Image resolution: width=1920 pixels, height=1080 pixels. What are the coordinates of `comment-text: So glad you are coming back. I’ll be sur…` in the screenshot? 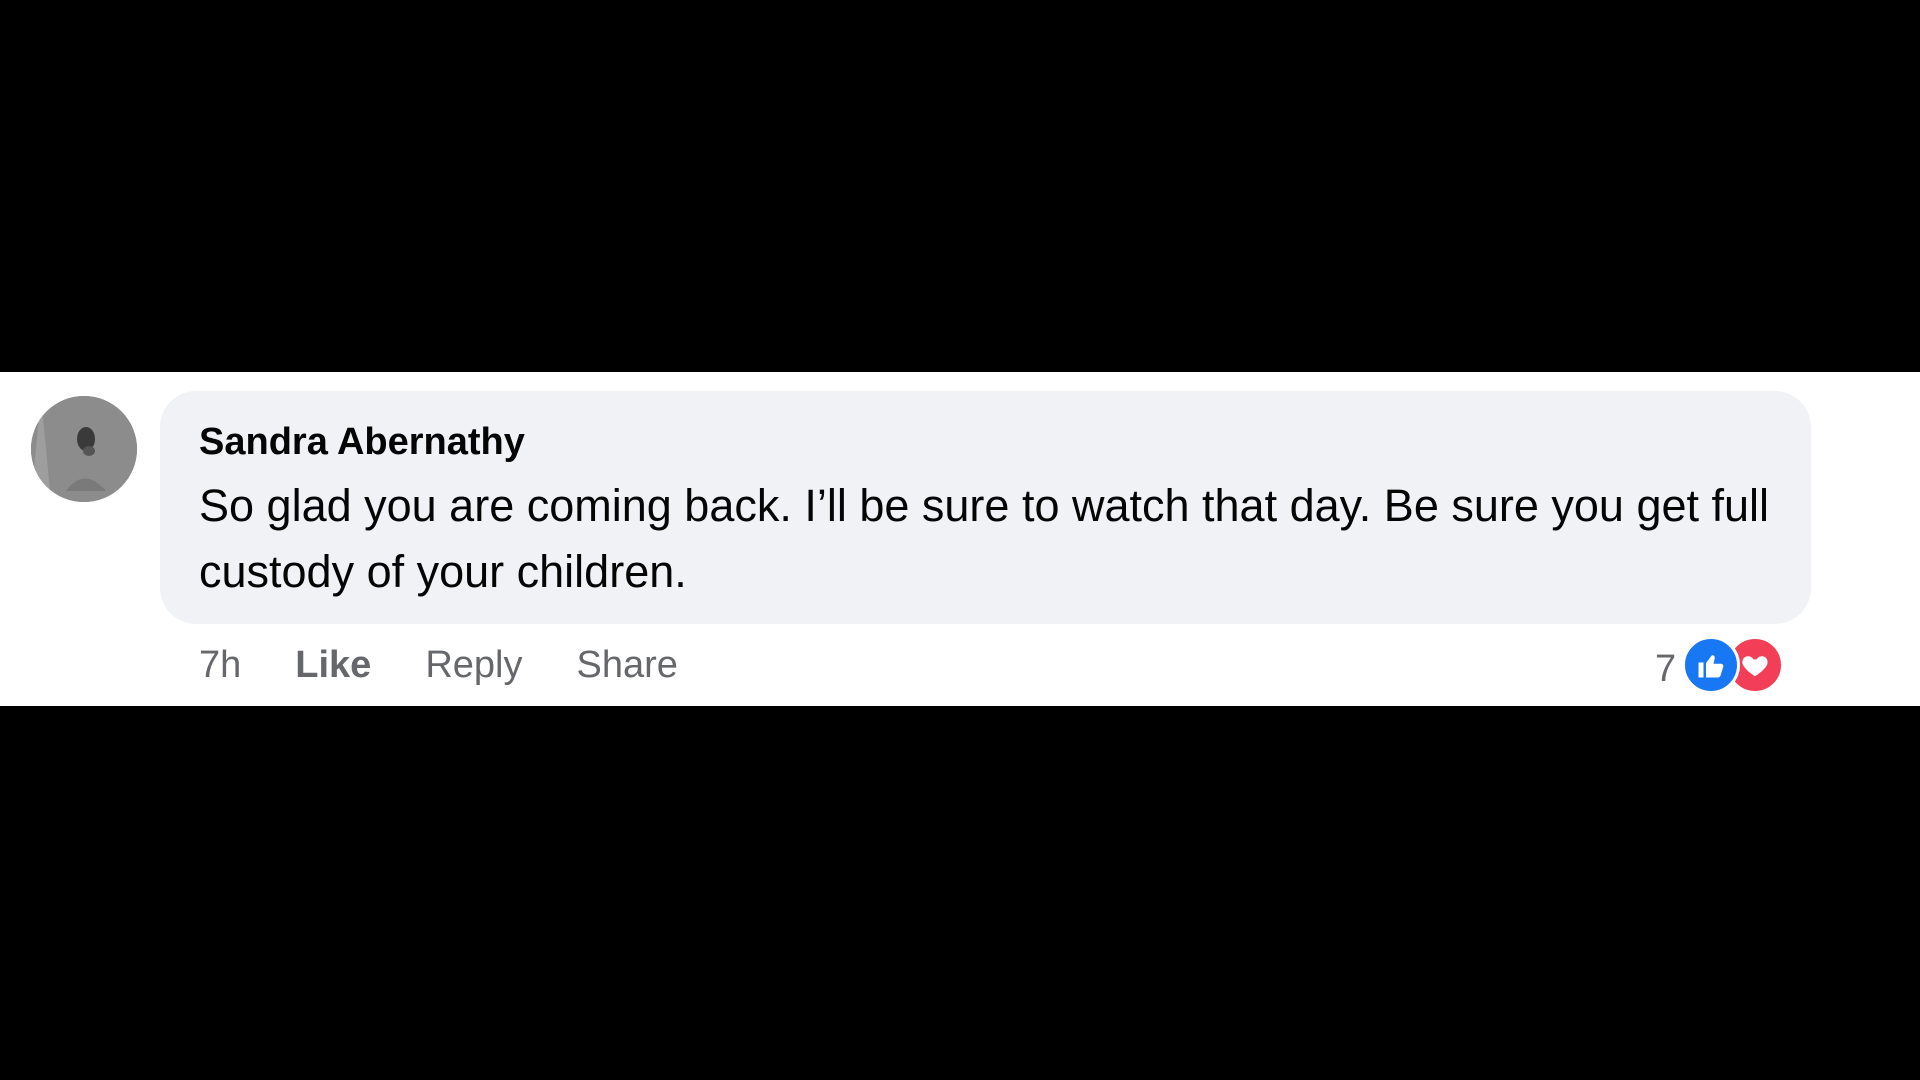 It's located at (984, 538).